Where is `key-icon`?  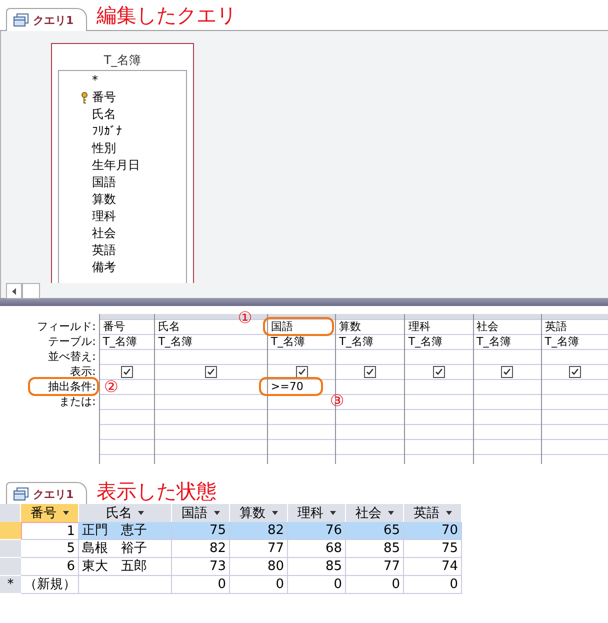
key-icon is located at coordinates (84, 98).